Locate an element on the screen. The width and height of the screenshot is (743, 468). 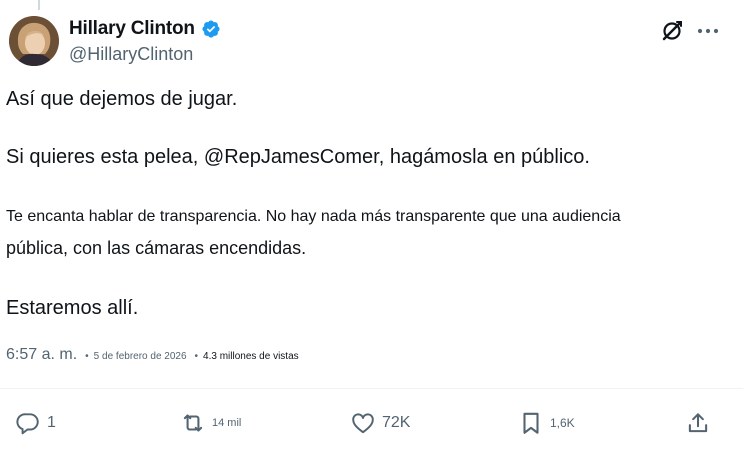
reply-icon is located at coordinates (27, 424).